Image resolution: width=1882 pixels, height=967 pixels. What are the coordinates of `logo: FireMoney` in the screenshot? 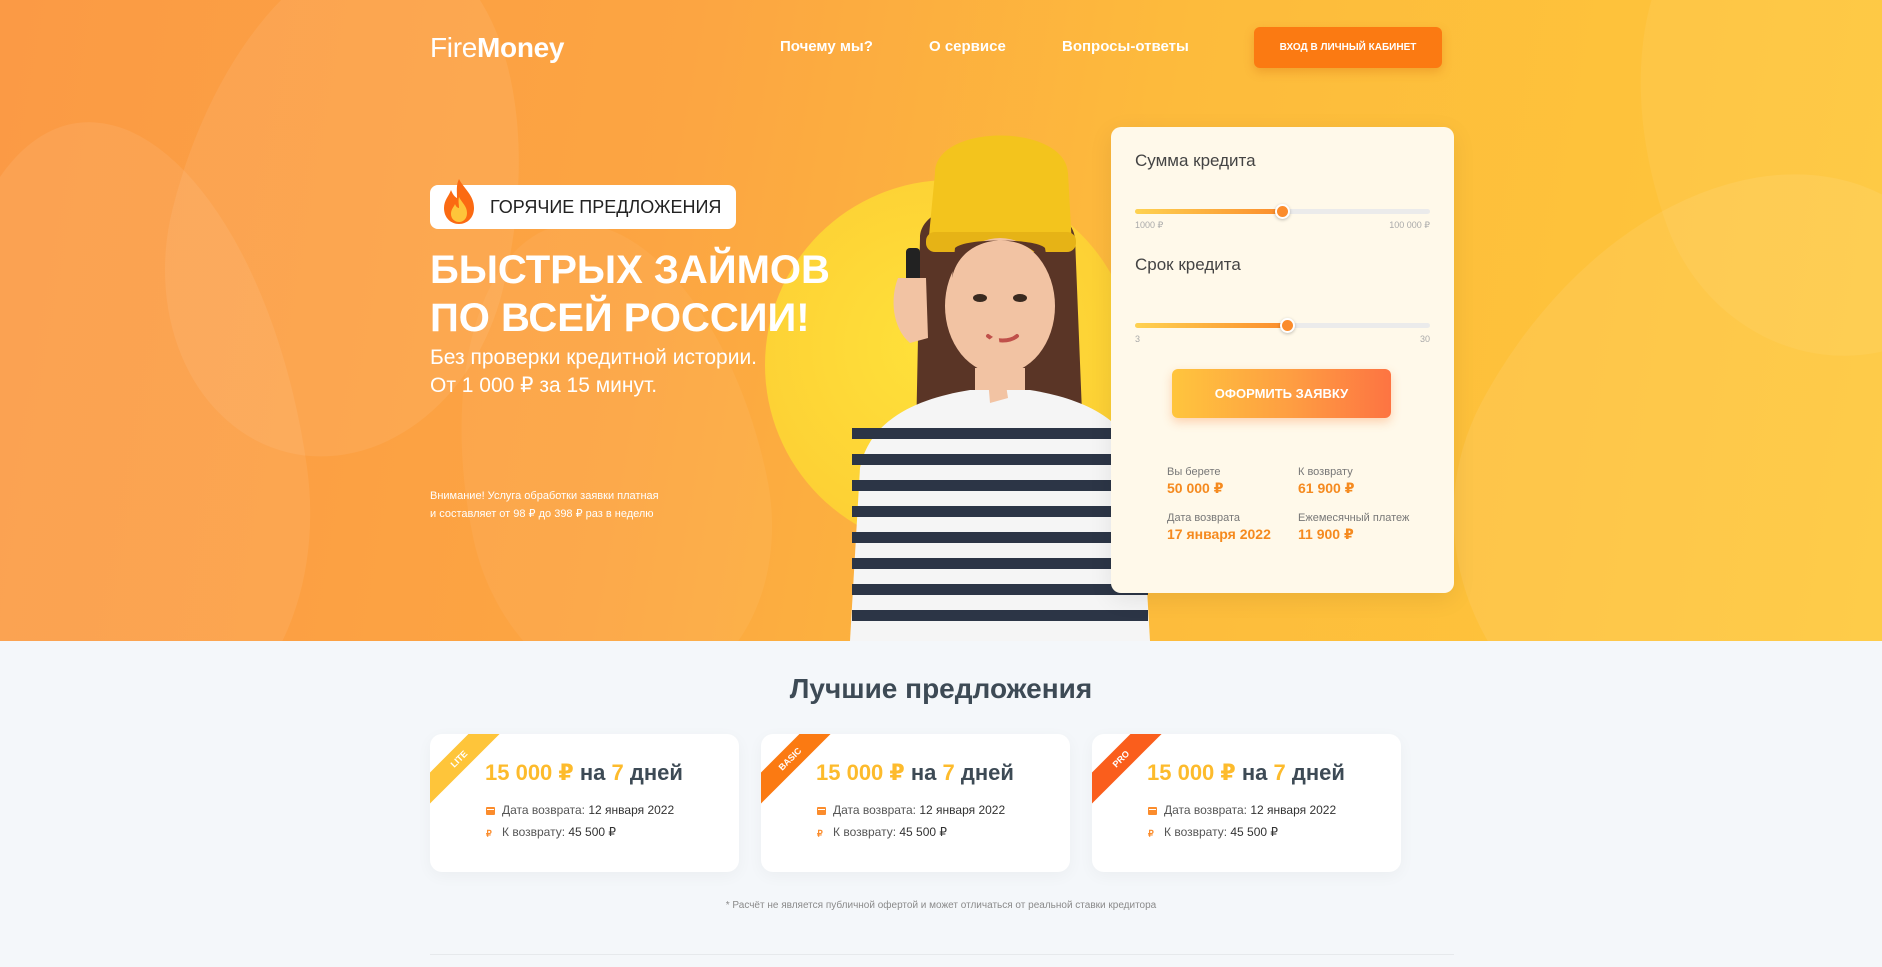 It's located at (497, 48).